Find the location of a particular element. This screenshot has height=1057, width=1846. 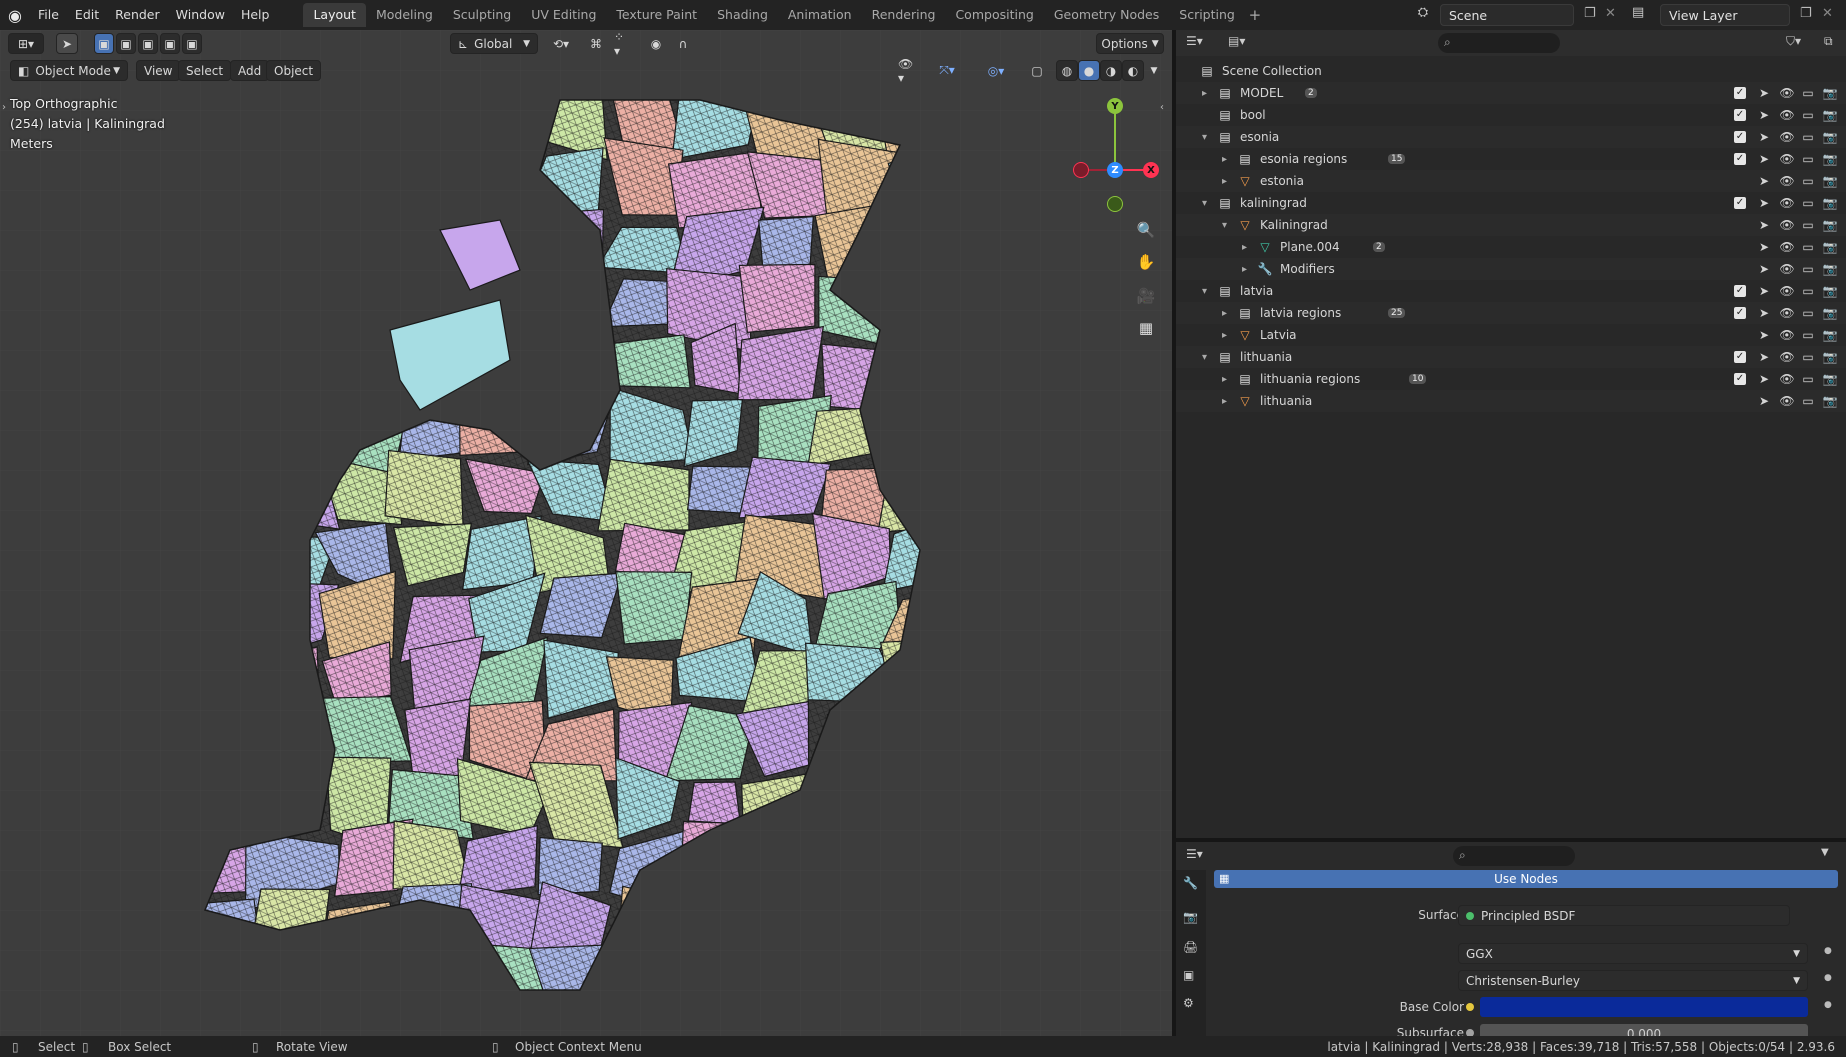

render-tab-icon: 📷 is located at coordinates (1190, 917).